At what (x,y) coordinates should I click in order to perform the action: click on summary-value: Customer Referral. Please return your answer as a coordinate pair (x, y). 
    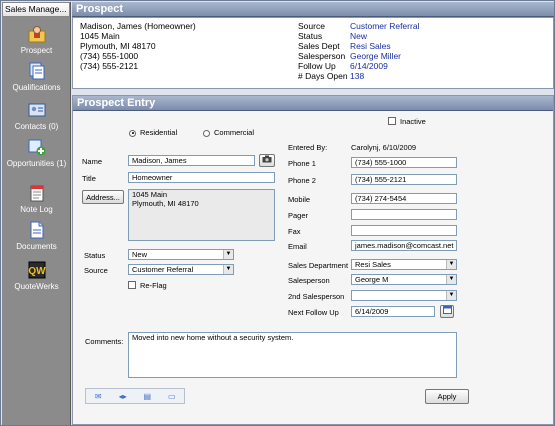
    Looking at the image, I should click on (385, 26).